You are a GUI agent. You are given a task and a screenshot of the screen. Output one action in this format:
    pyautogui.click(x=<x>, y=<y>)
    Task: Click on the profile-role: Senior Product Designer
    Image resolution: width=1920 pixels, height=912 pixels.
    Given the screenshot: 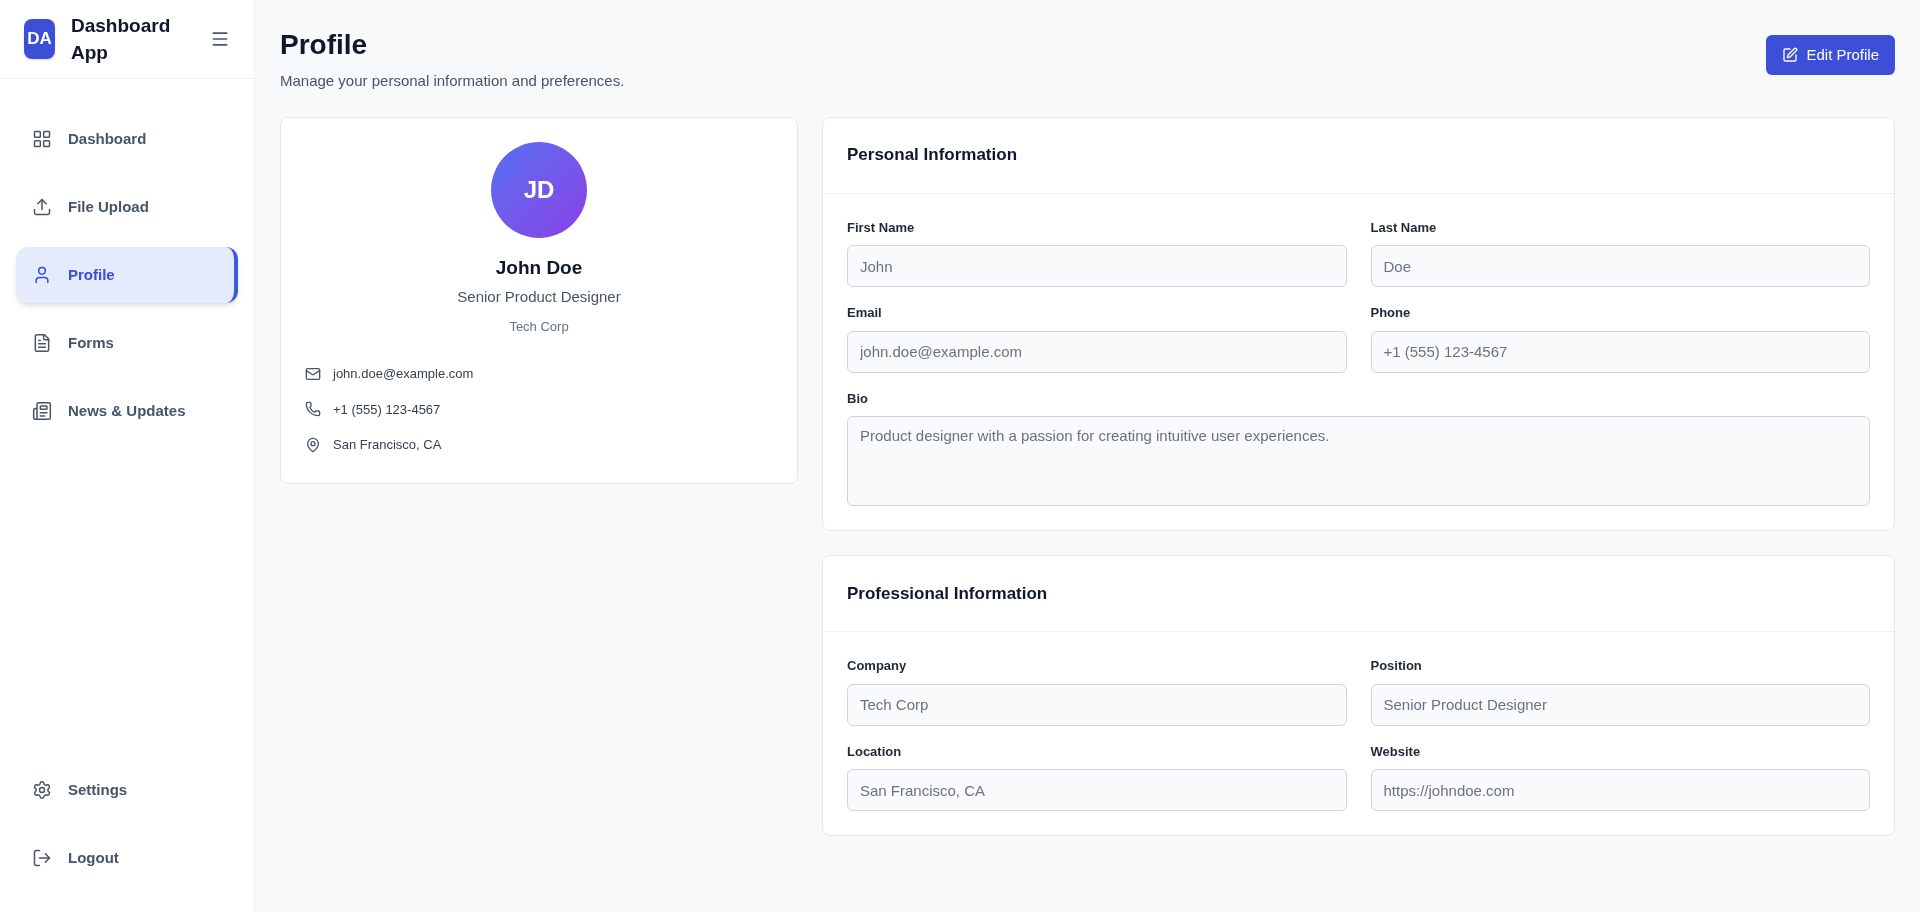 What is the action you would take?
    pyautogui.click(x=539, y=297)
    